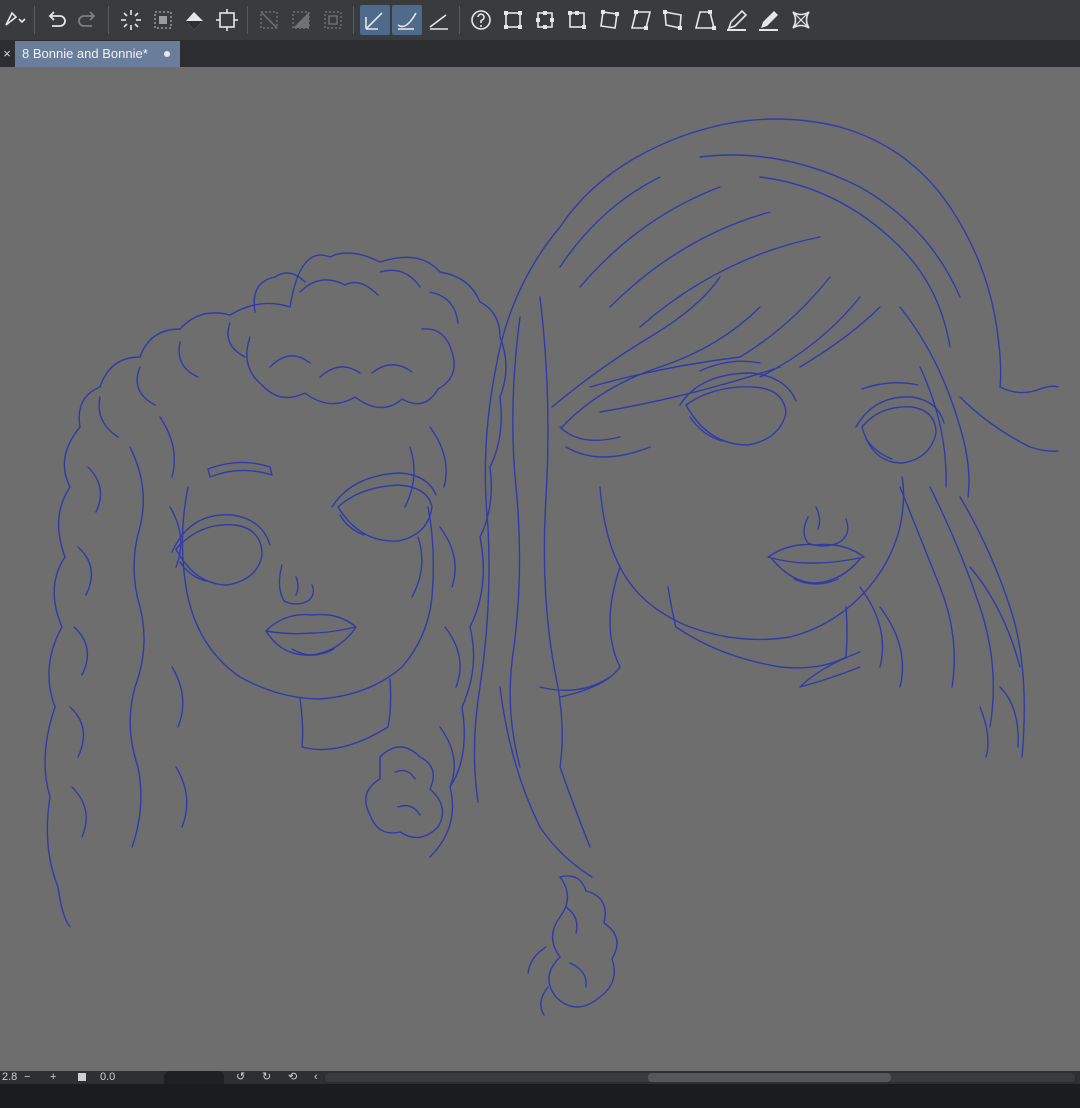 The image size is (1080, 1108). I want to click on perspective-icon, so click(705, 20).